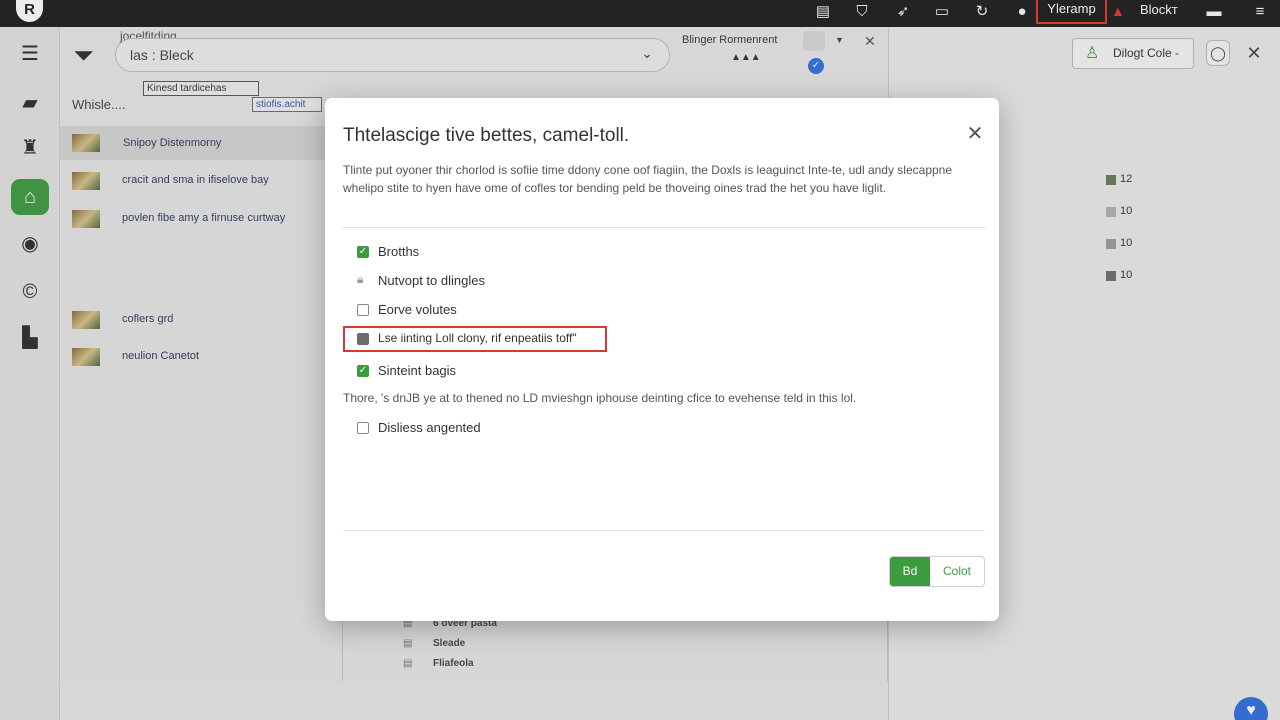 This screenshot has height=720, width=1280. What do you see at coordinates (975, 134) in the screenshot?
I see `close-icon: ✕` at bounding box center [975, 134].